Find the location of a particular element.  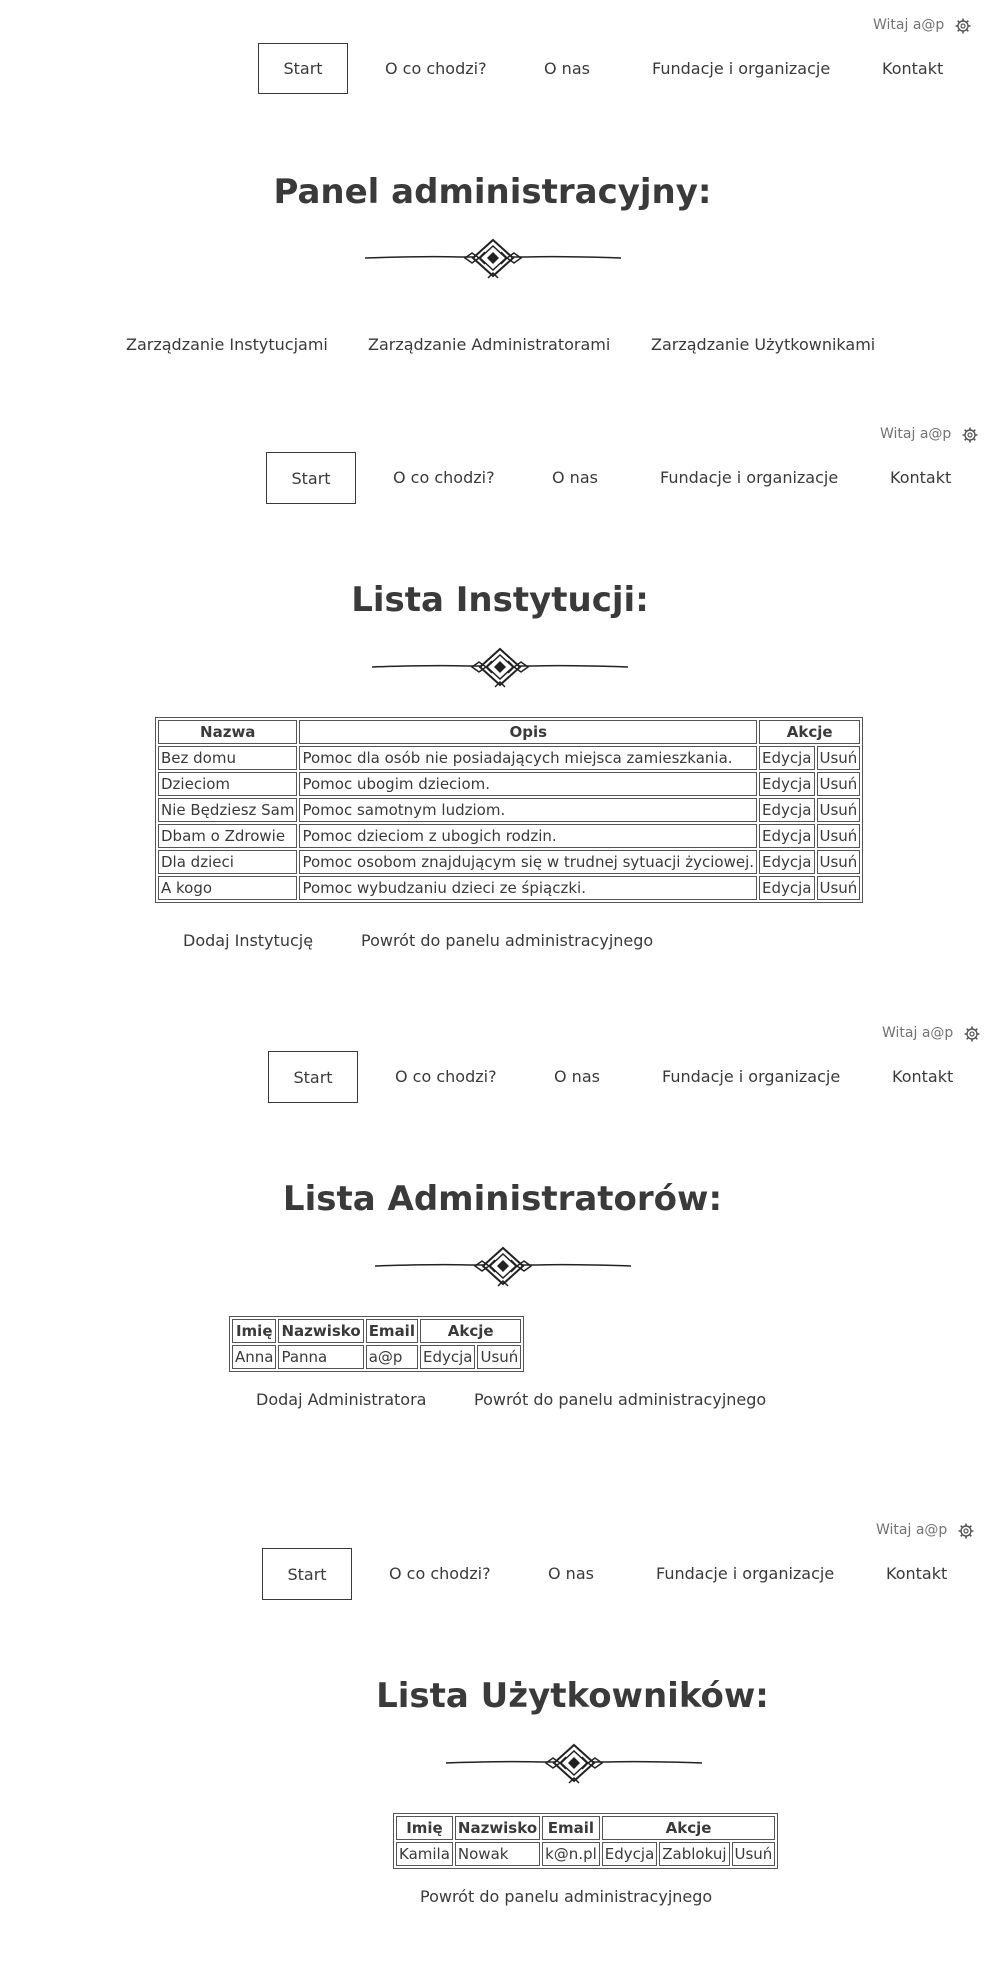

institutions-title: Lista Instytucji: is located at coordinates (500, 600).